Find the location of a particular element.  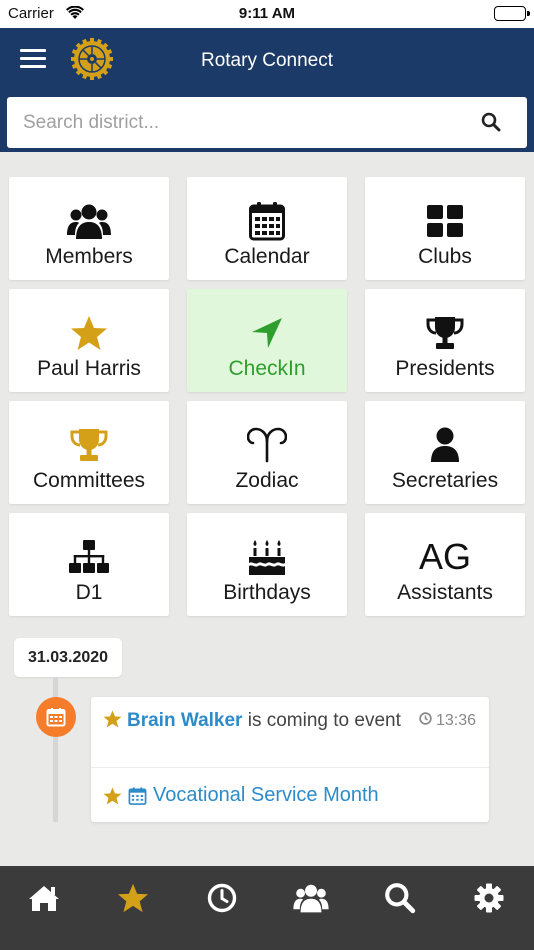

status-bar: Carrier 9:11 AM is located at coordinates (267, 14).